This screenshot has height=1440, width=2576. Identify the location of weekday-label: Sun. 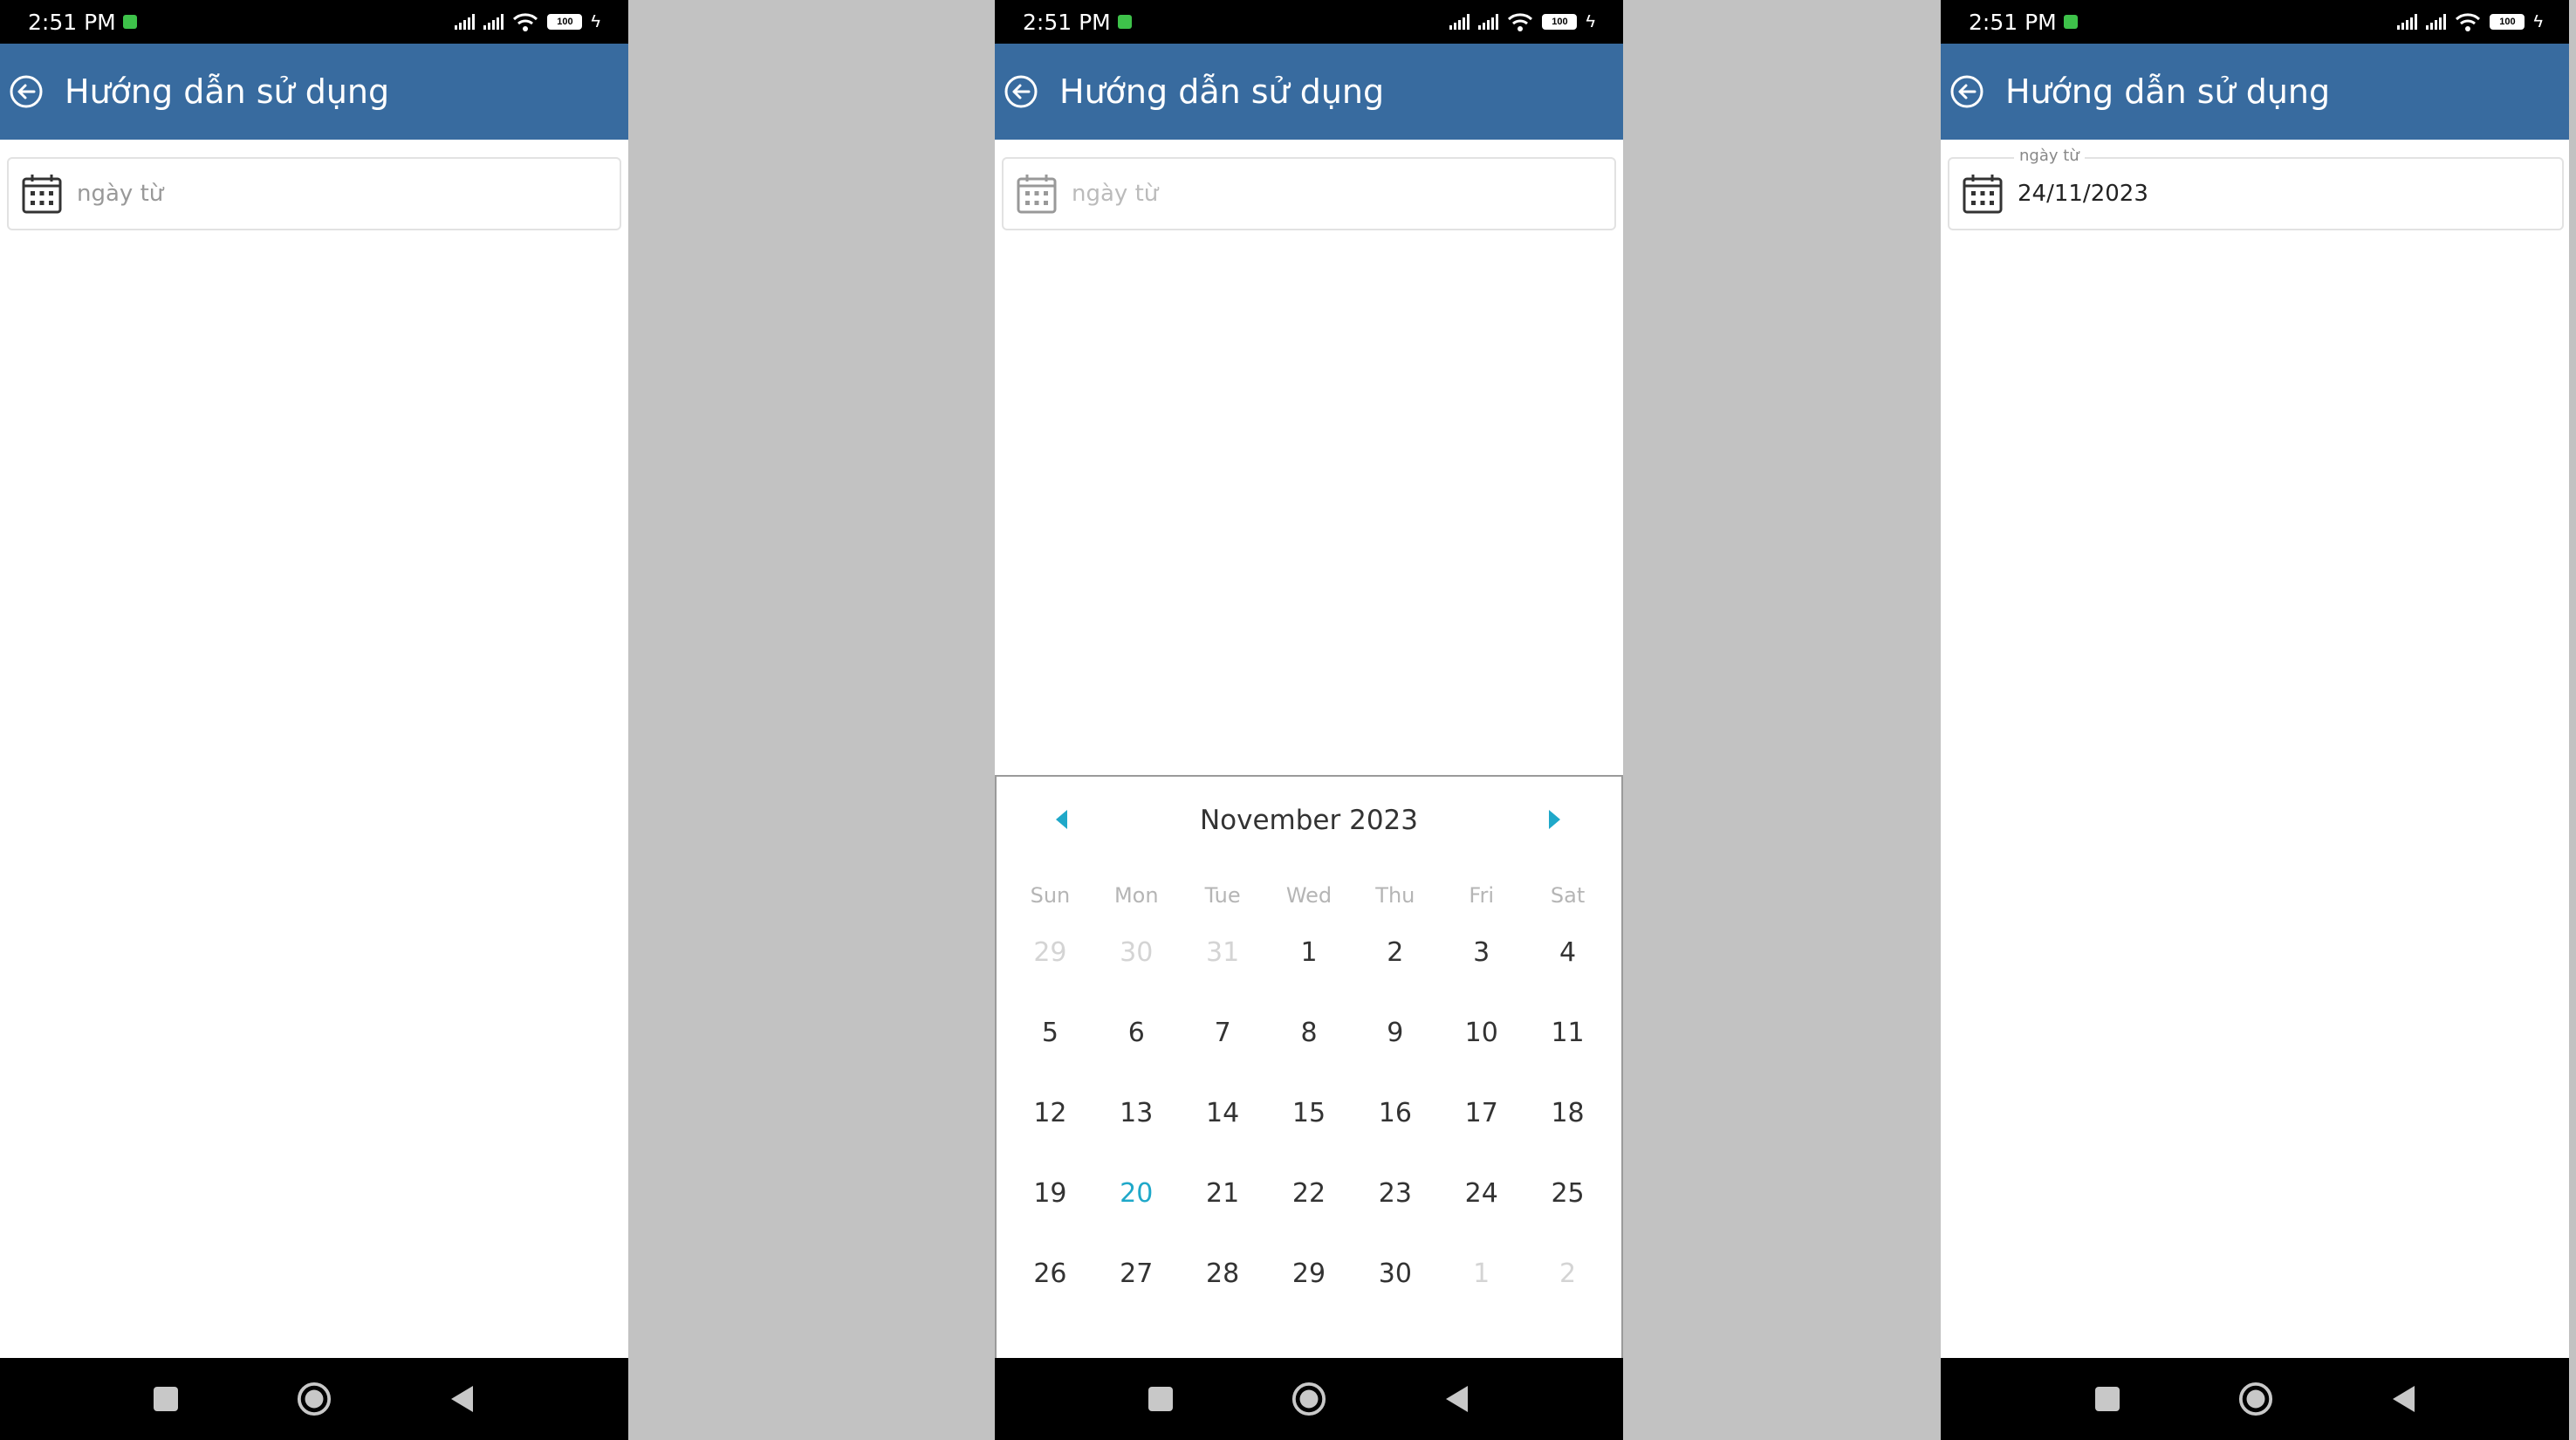
(1050, 895).